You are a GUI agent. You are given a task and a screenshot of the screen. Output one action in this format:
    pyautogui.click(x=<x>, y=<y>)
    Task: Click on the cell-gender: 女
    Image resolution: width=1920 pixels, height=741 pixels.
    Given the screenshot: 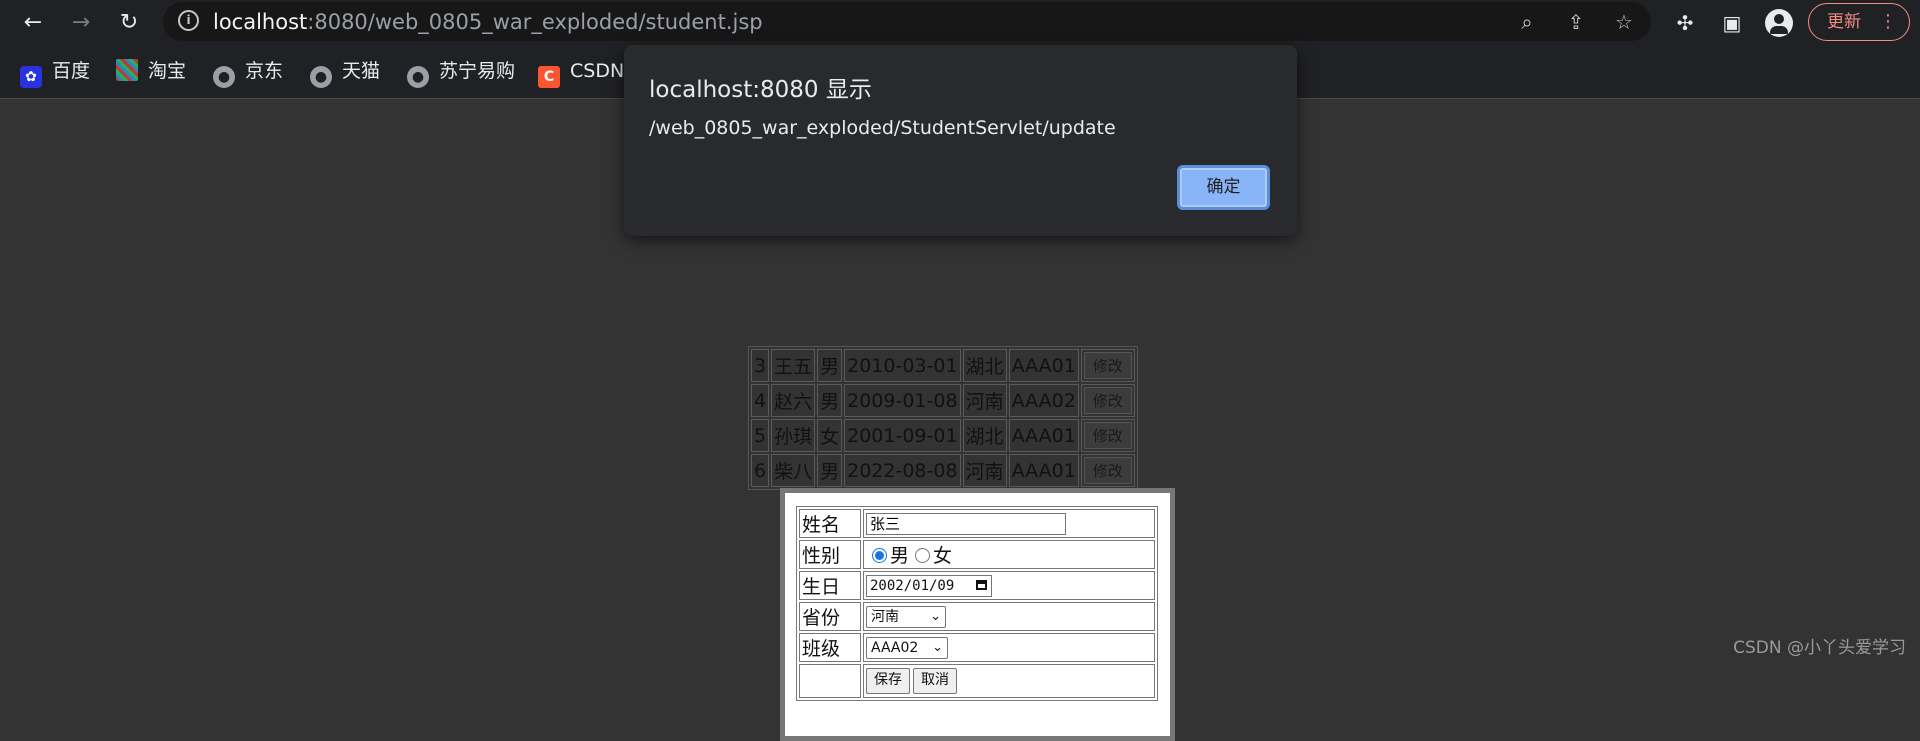 What is the action you would take?
    pyautogui.click(x=830, y=435)
    